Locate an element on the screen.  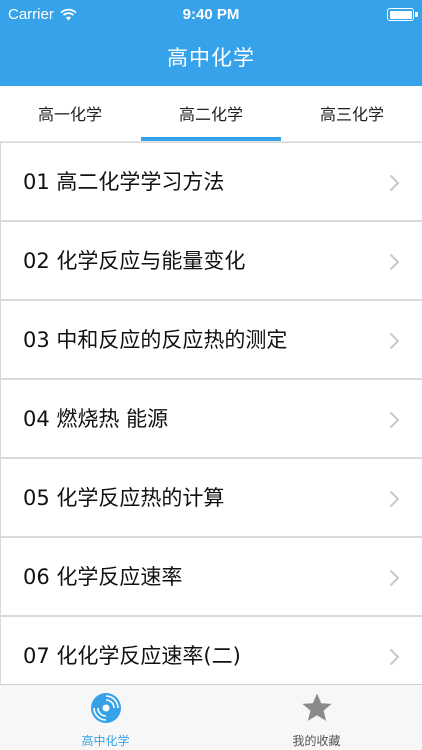
list-item: 02 化学反应与能量变化 is located at coordinates (211, 260).